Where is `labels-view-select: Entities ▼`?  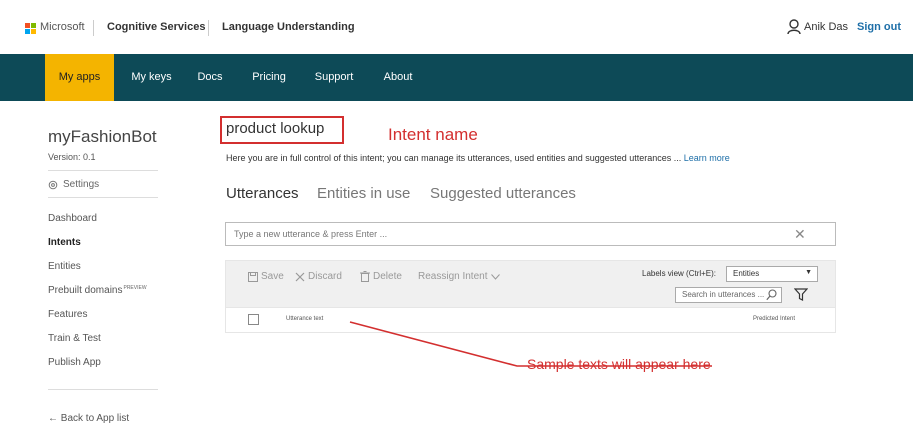
labels-view-select: Entities ▼ is located at coordinates (772, 274).